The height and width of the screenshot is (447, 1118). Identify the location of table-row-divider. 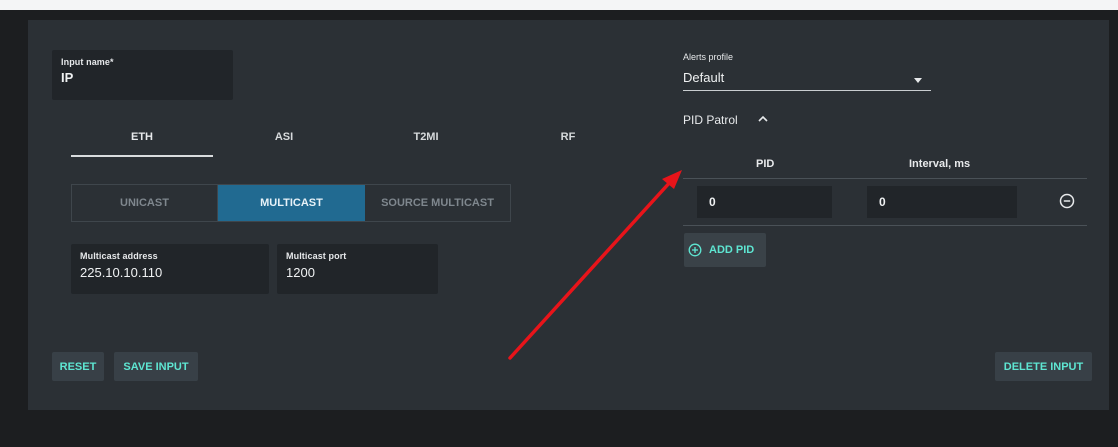
(885, 225).